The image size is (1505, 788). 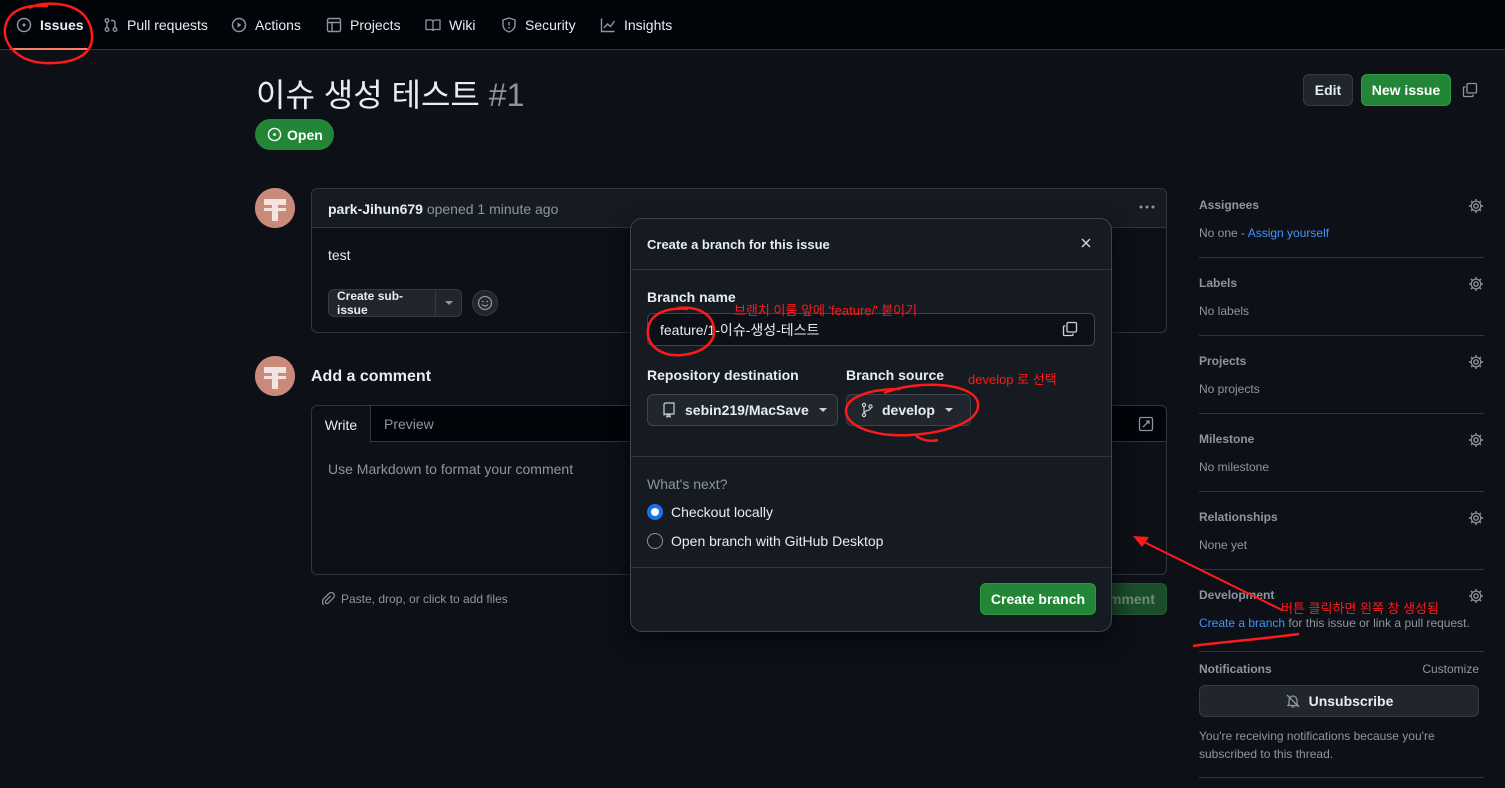 I want to click on annotation-branch-note: 브랜치 이름 앞에 'feature/' 붙이기, so click(x=826, y=310).